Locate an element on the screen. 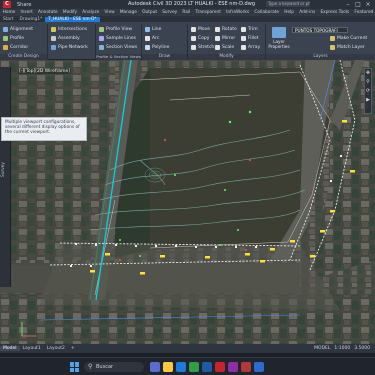 Image resolution: width=375 pixels, height=375 pixels. stretch-icon is located at coordinates (193, 47).